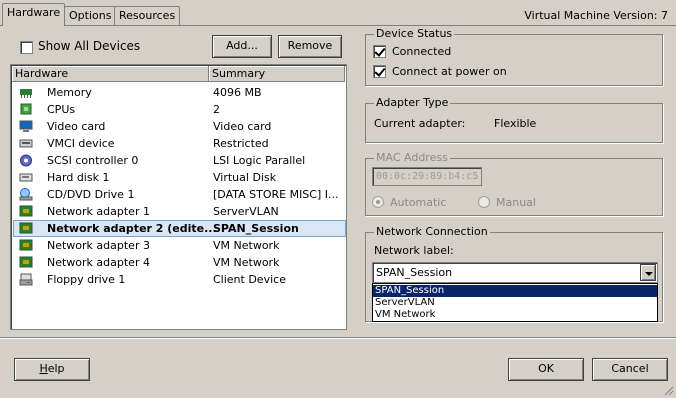 This screenshot has width=676, height=398. Describe the element at coordinates (179, 109) in the screenshot. I see `list-row-cpus: CPUs 2` at that location.